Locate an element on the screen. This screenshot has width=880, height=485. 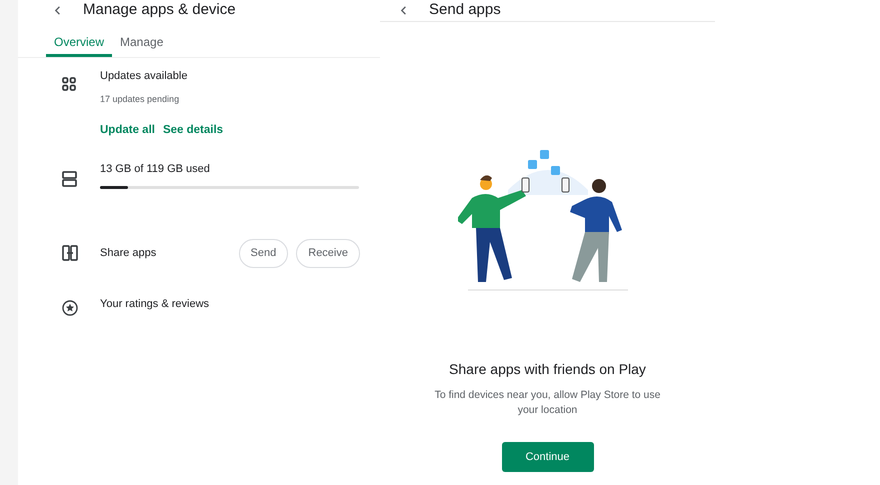
section-title: Share apps is located at coordinates (129, 254).